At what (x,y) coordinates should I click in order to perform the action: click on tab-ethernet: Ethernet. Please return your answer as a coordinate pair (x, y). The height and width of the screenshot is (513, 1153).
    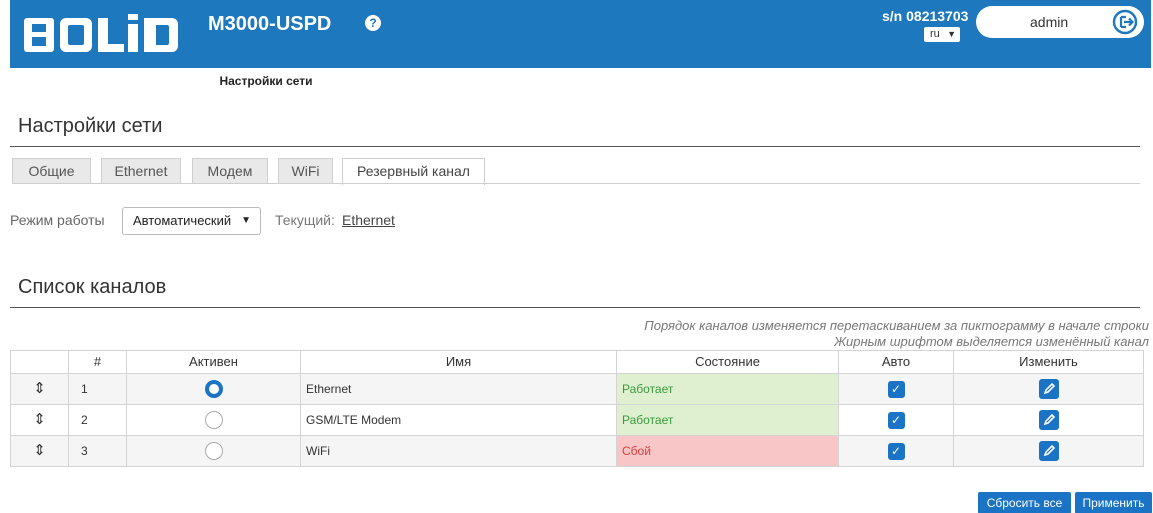
    Looking at the image, I should click on (141, 170).